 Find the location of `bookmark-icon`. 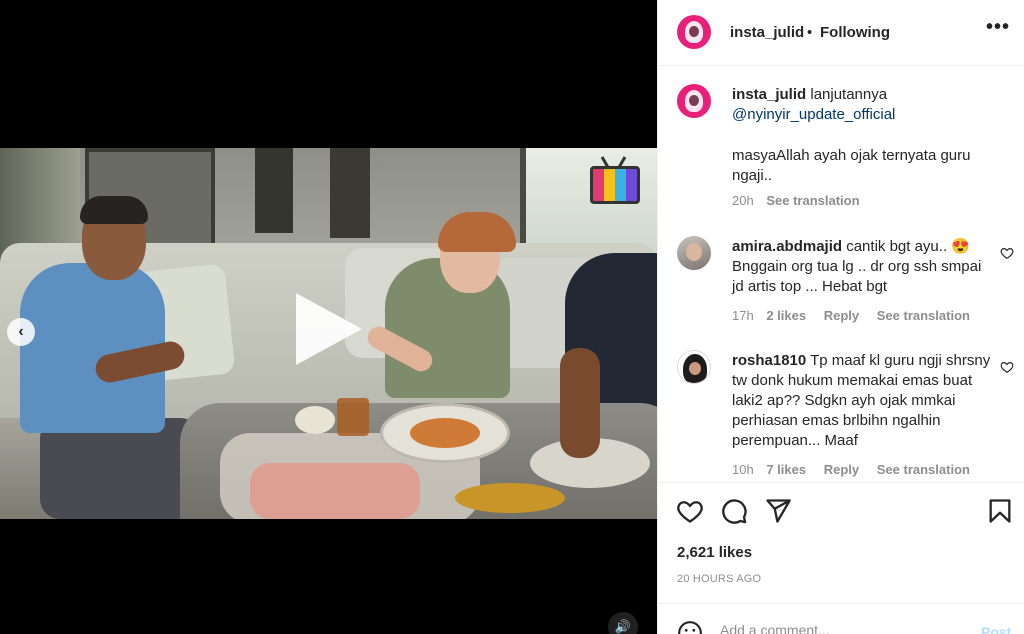

bookmark-icon is located at coordinates (1000, 511).